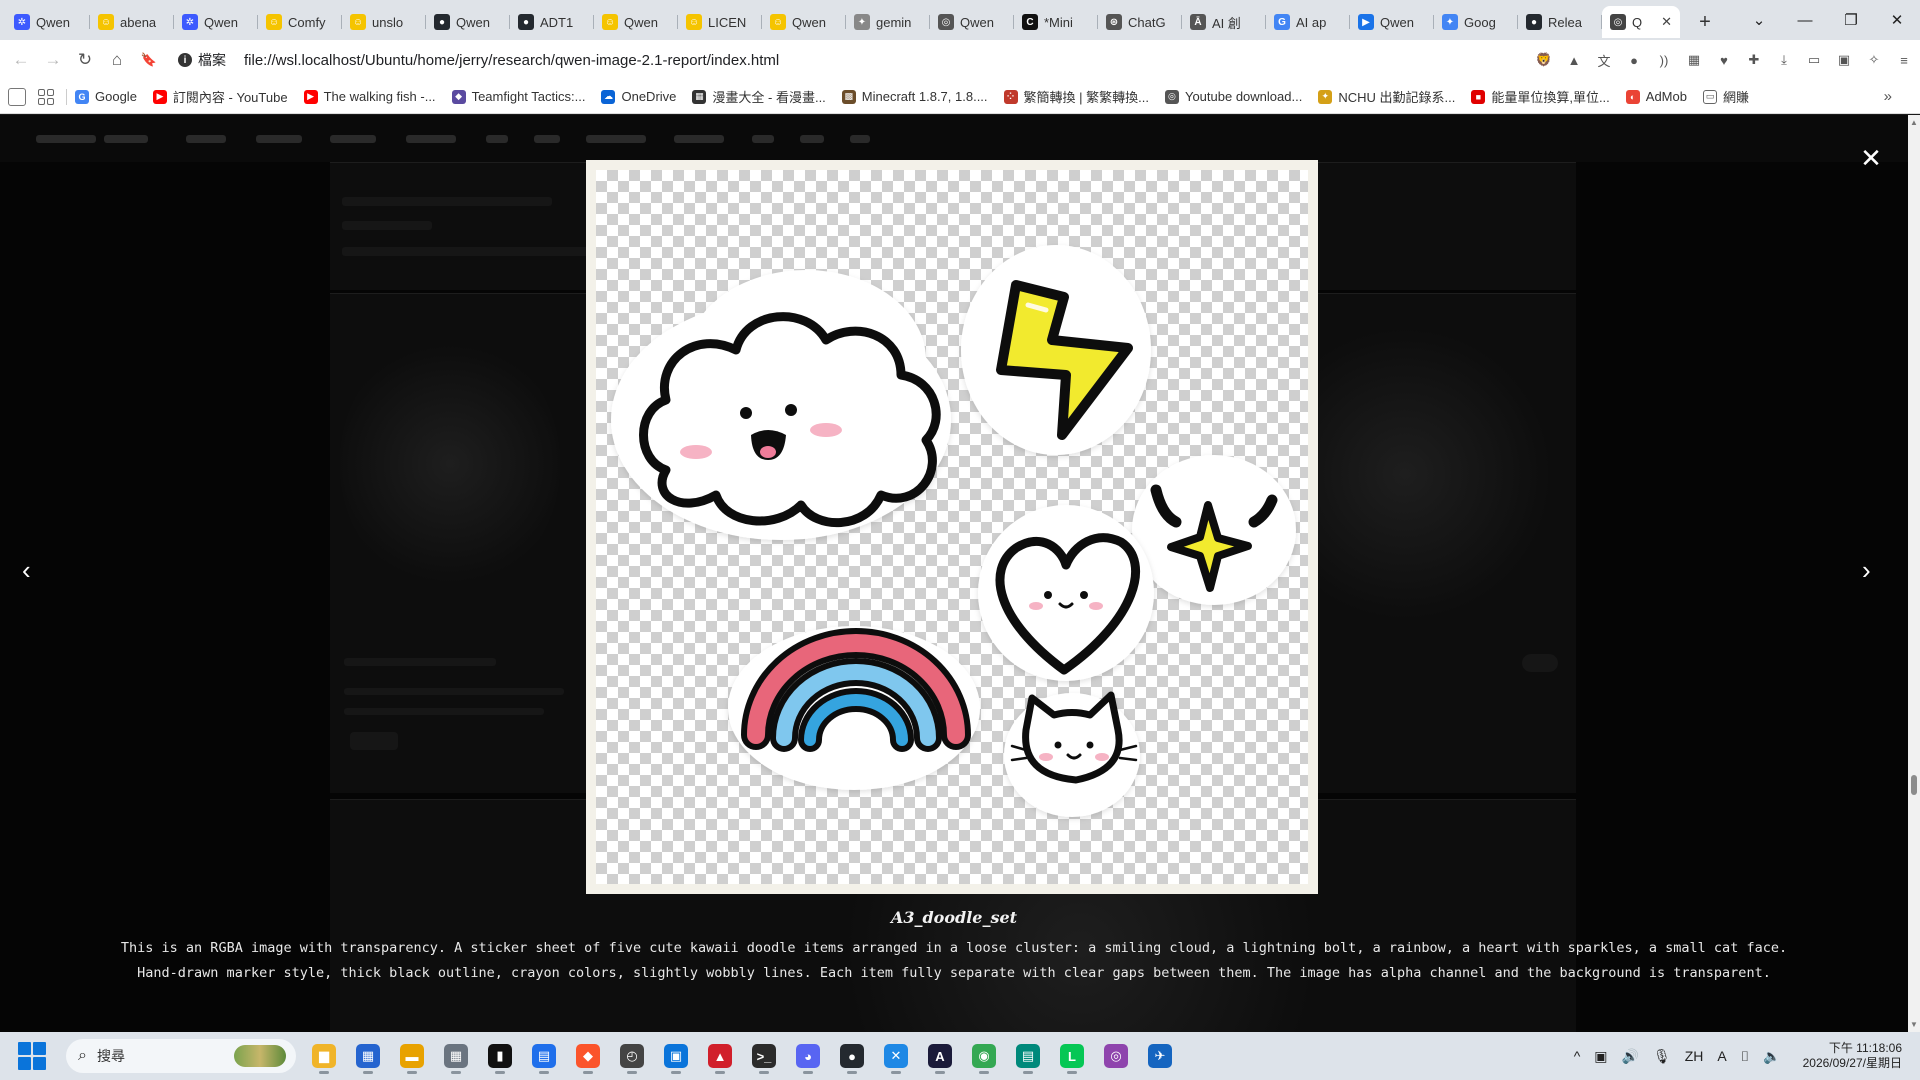 This screenshot has height=1080, width=1920. Describe the element at coordinates (1604, 60) in the screenshot. I see `extension-icon: 文` at that location.